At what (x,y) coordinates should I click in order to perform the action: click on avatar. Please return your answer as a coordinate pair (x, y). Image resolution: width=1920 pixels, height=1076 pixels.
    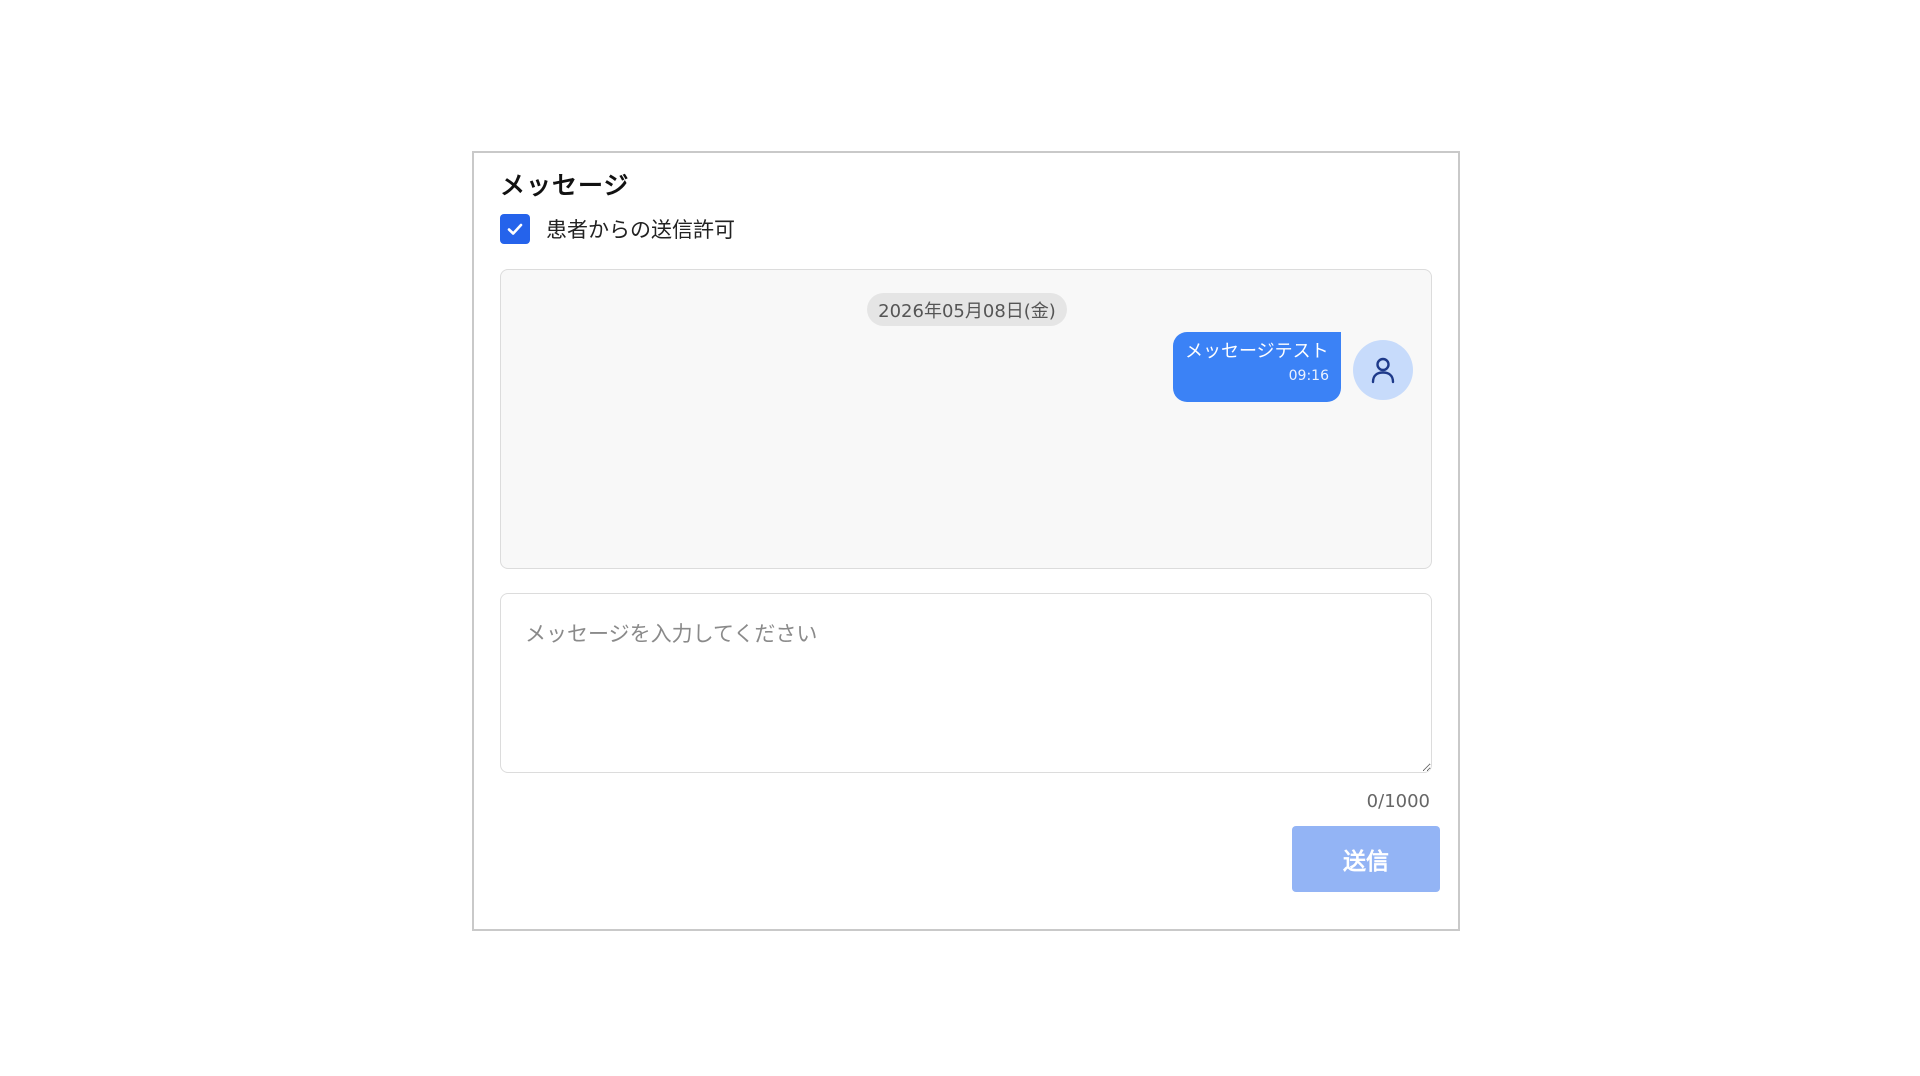
    Looking at the image, I should click on (1383, 370).